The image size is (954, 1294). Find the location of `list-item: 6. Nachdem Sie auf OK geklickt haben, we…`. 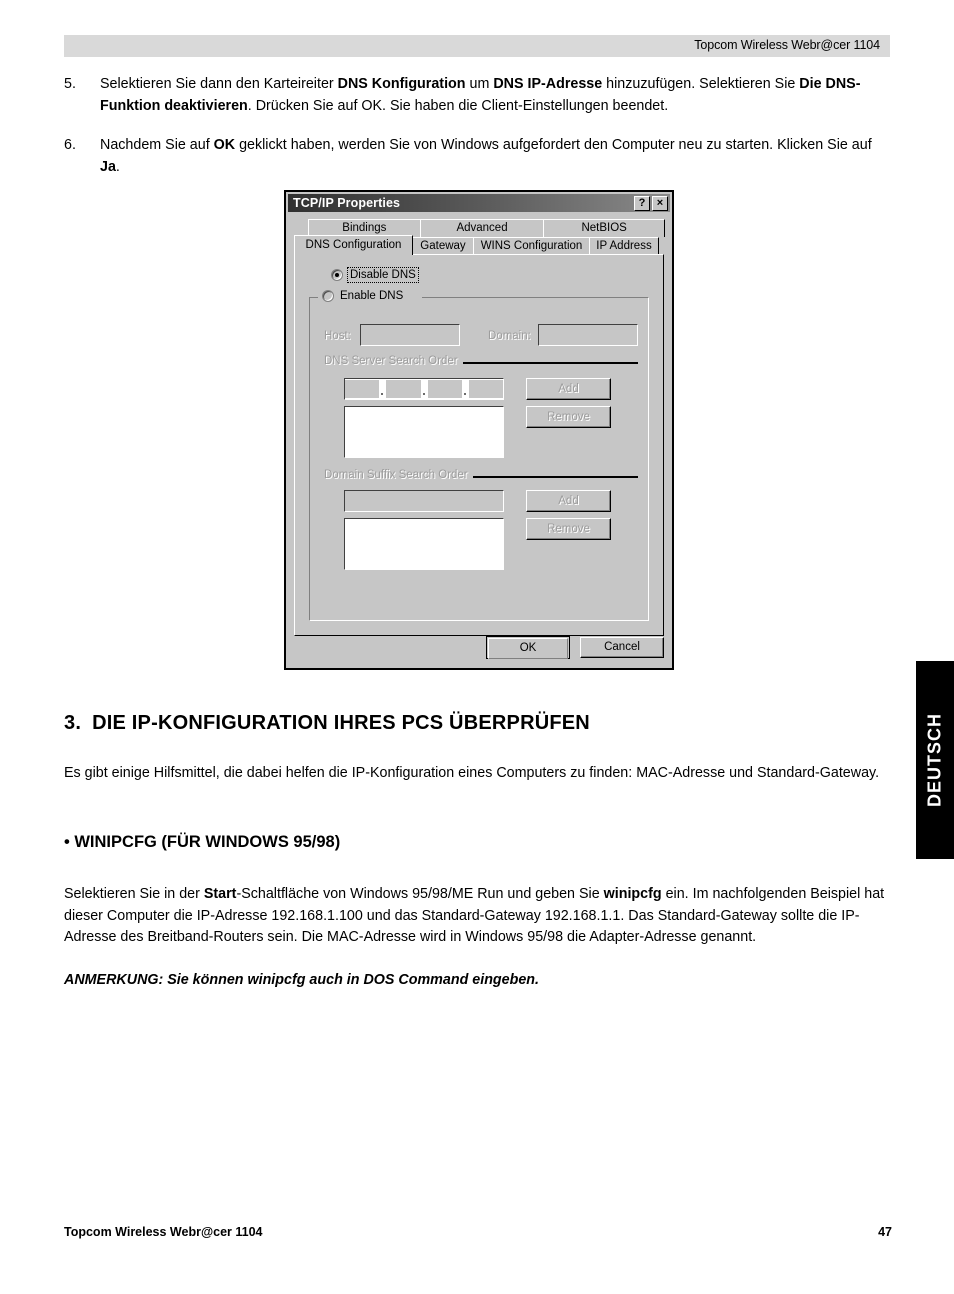

list-item: 6. Nachdem Sie auf OK geklickt haben, we… is located at coordinates (477, 156).